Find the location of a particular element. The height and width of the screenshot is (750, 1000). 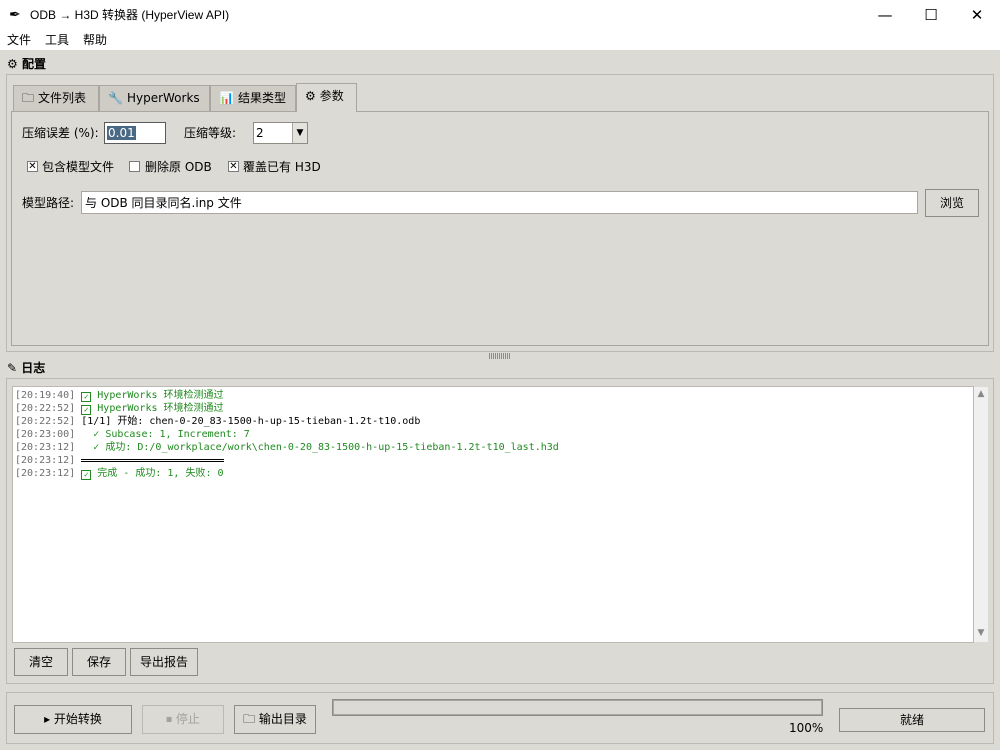

overwrite-h3d-checkbox: ✕ is located at coordinates (233, 166).